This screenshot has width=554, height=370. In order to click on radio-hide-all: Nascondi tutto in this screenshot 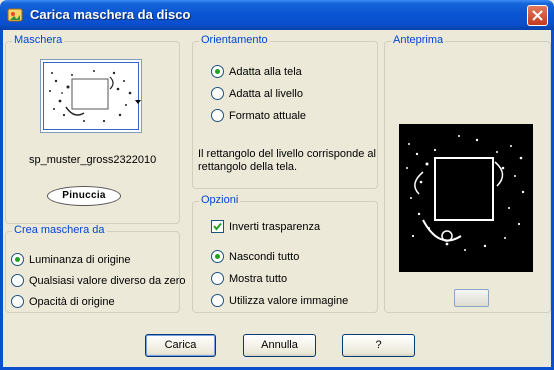, I will do `click(255, 256)`.